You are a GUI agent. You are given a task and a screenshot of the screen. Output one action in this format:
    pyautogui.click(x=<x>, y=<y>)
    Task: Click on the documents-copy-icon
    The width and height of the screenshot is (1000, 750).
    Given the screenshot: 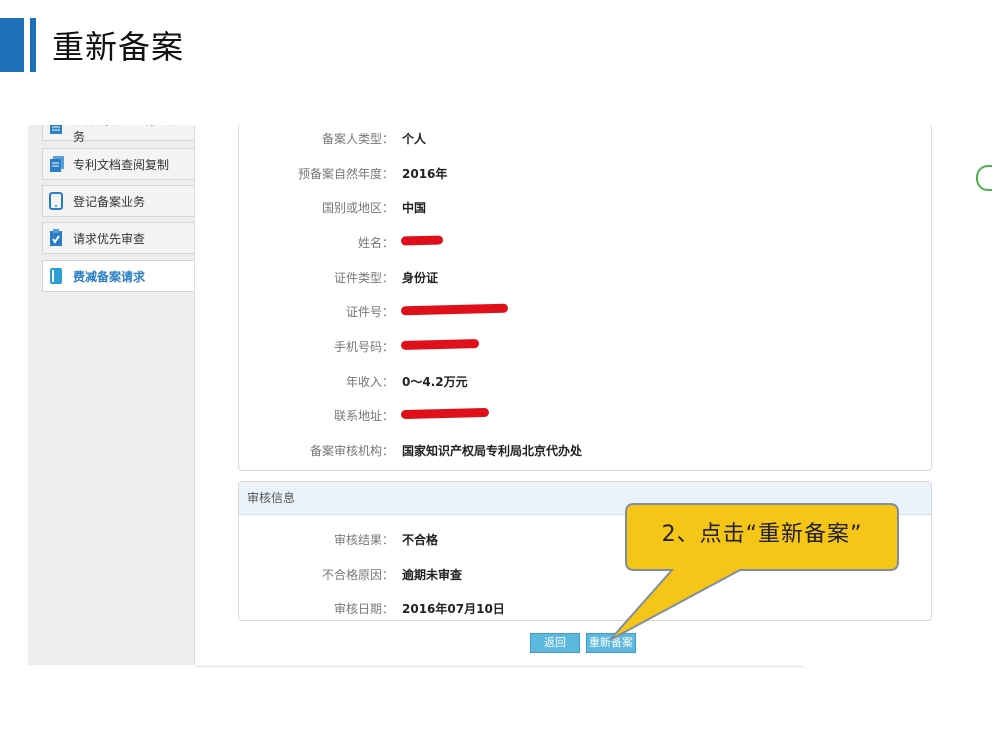 What is the action you would take?
    pyautogui.click(x=56, y=164)
    